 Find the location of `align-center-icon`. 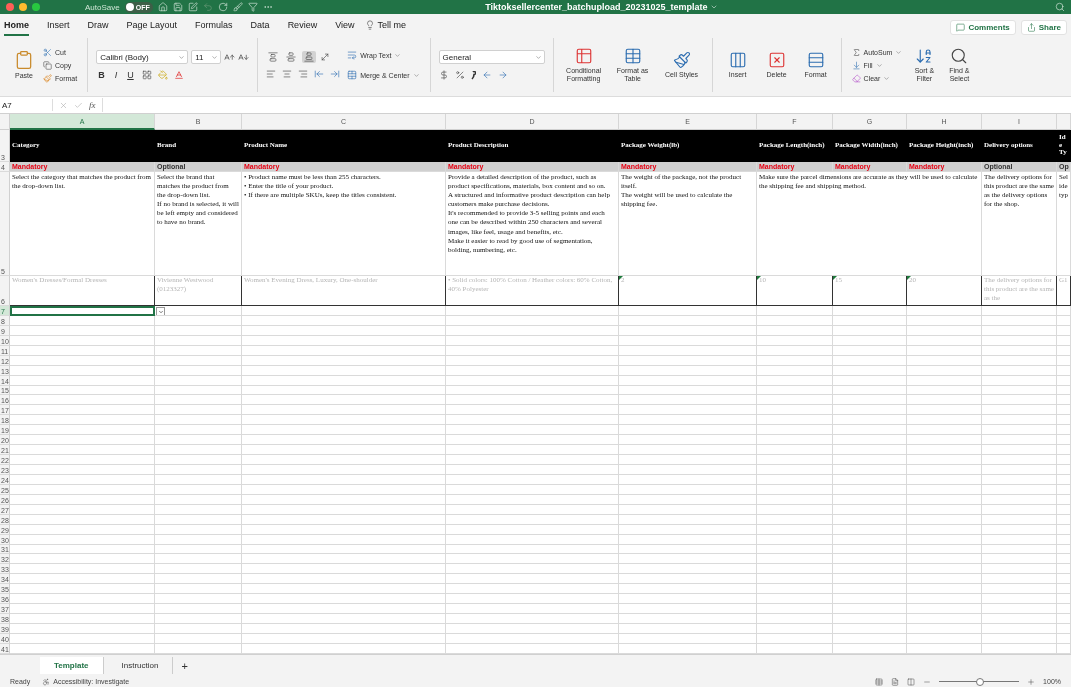

align-center-icon is located at coordinates (287, 74).